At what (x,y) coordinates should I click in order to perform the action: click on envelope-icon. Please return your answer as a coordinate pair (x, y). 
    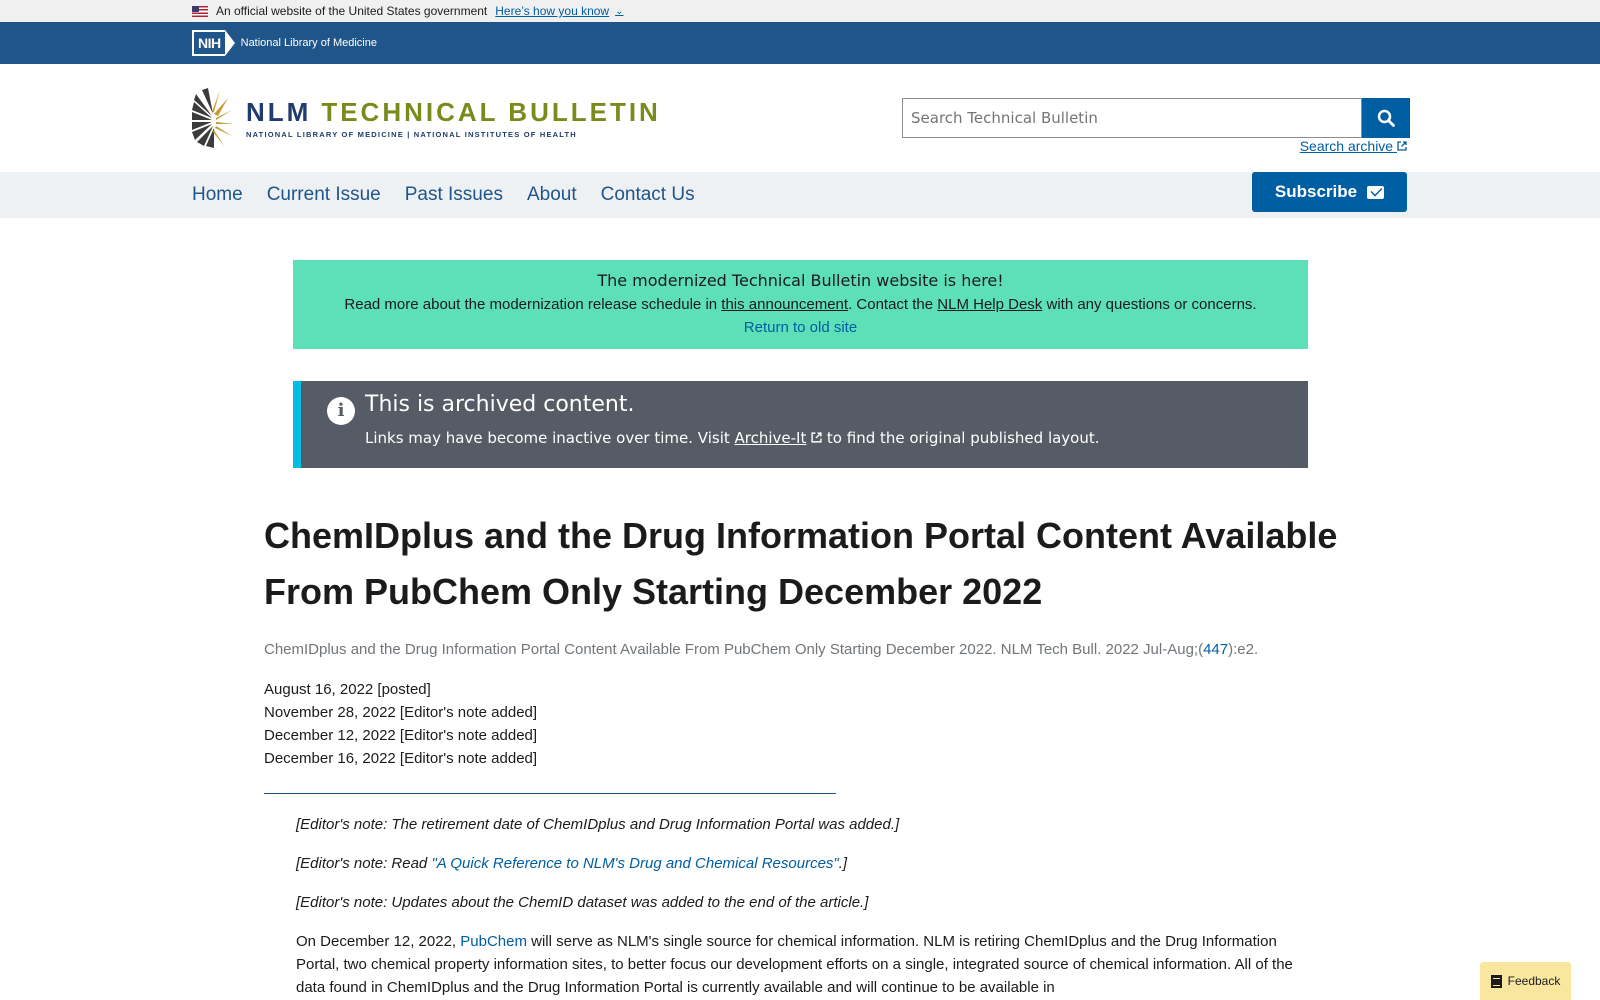
    Looking at the image, I should click on (1376, 192).